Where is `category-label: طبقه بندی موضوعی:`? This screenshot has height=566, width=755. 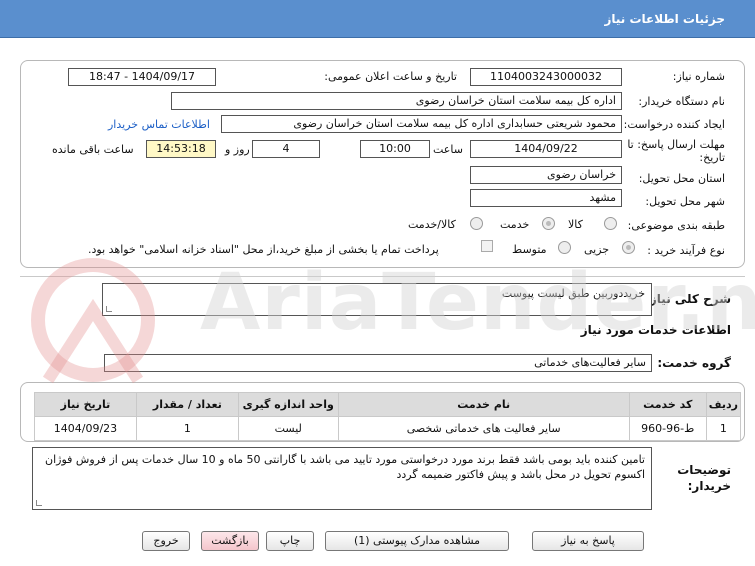
category-label: طبقه بندی موضوعی: is located at coordinates (676, 225).